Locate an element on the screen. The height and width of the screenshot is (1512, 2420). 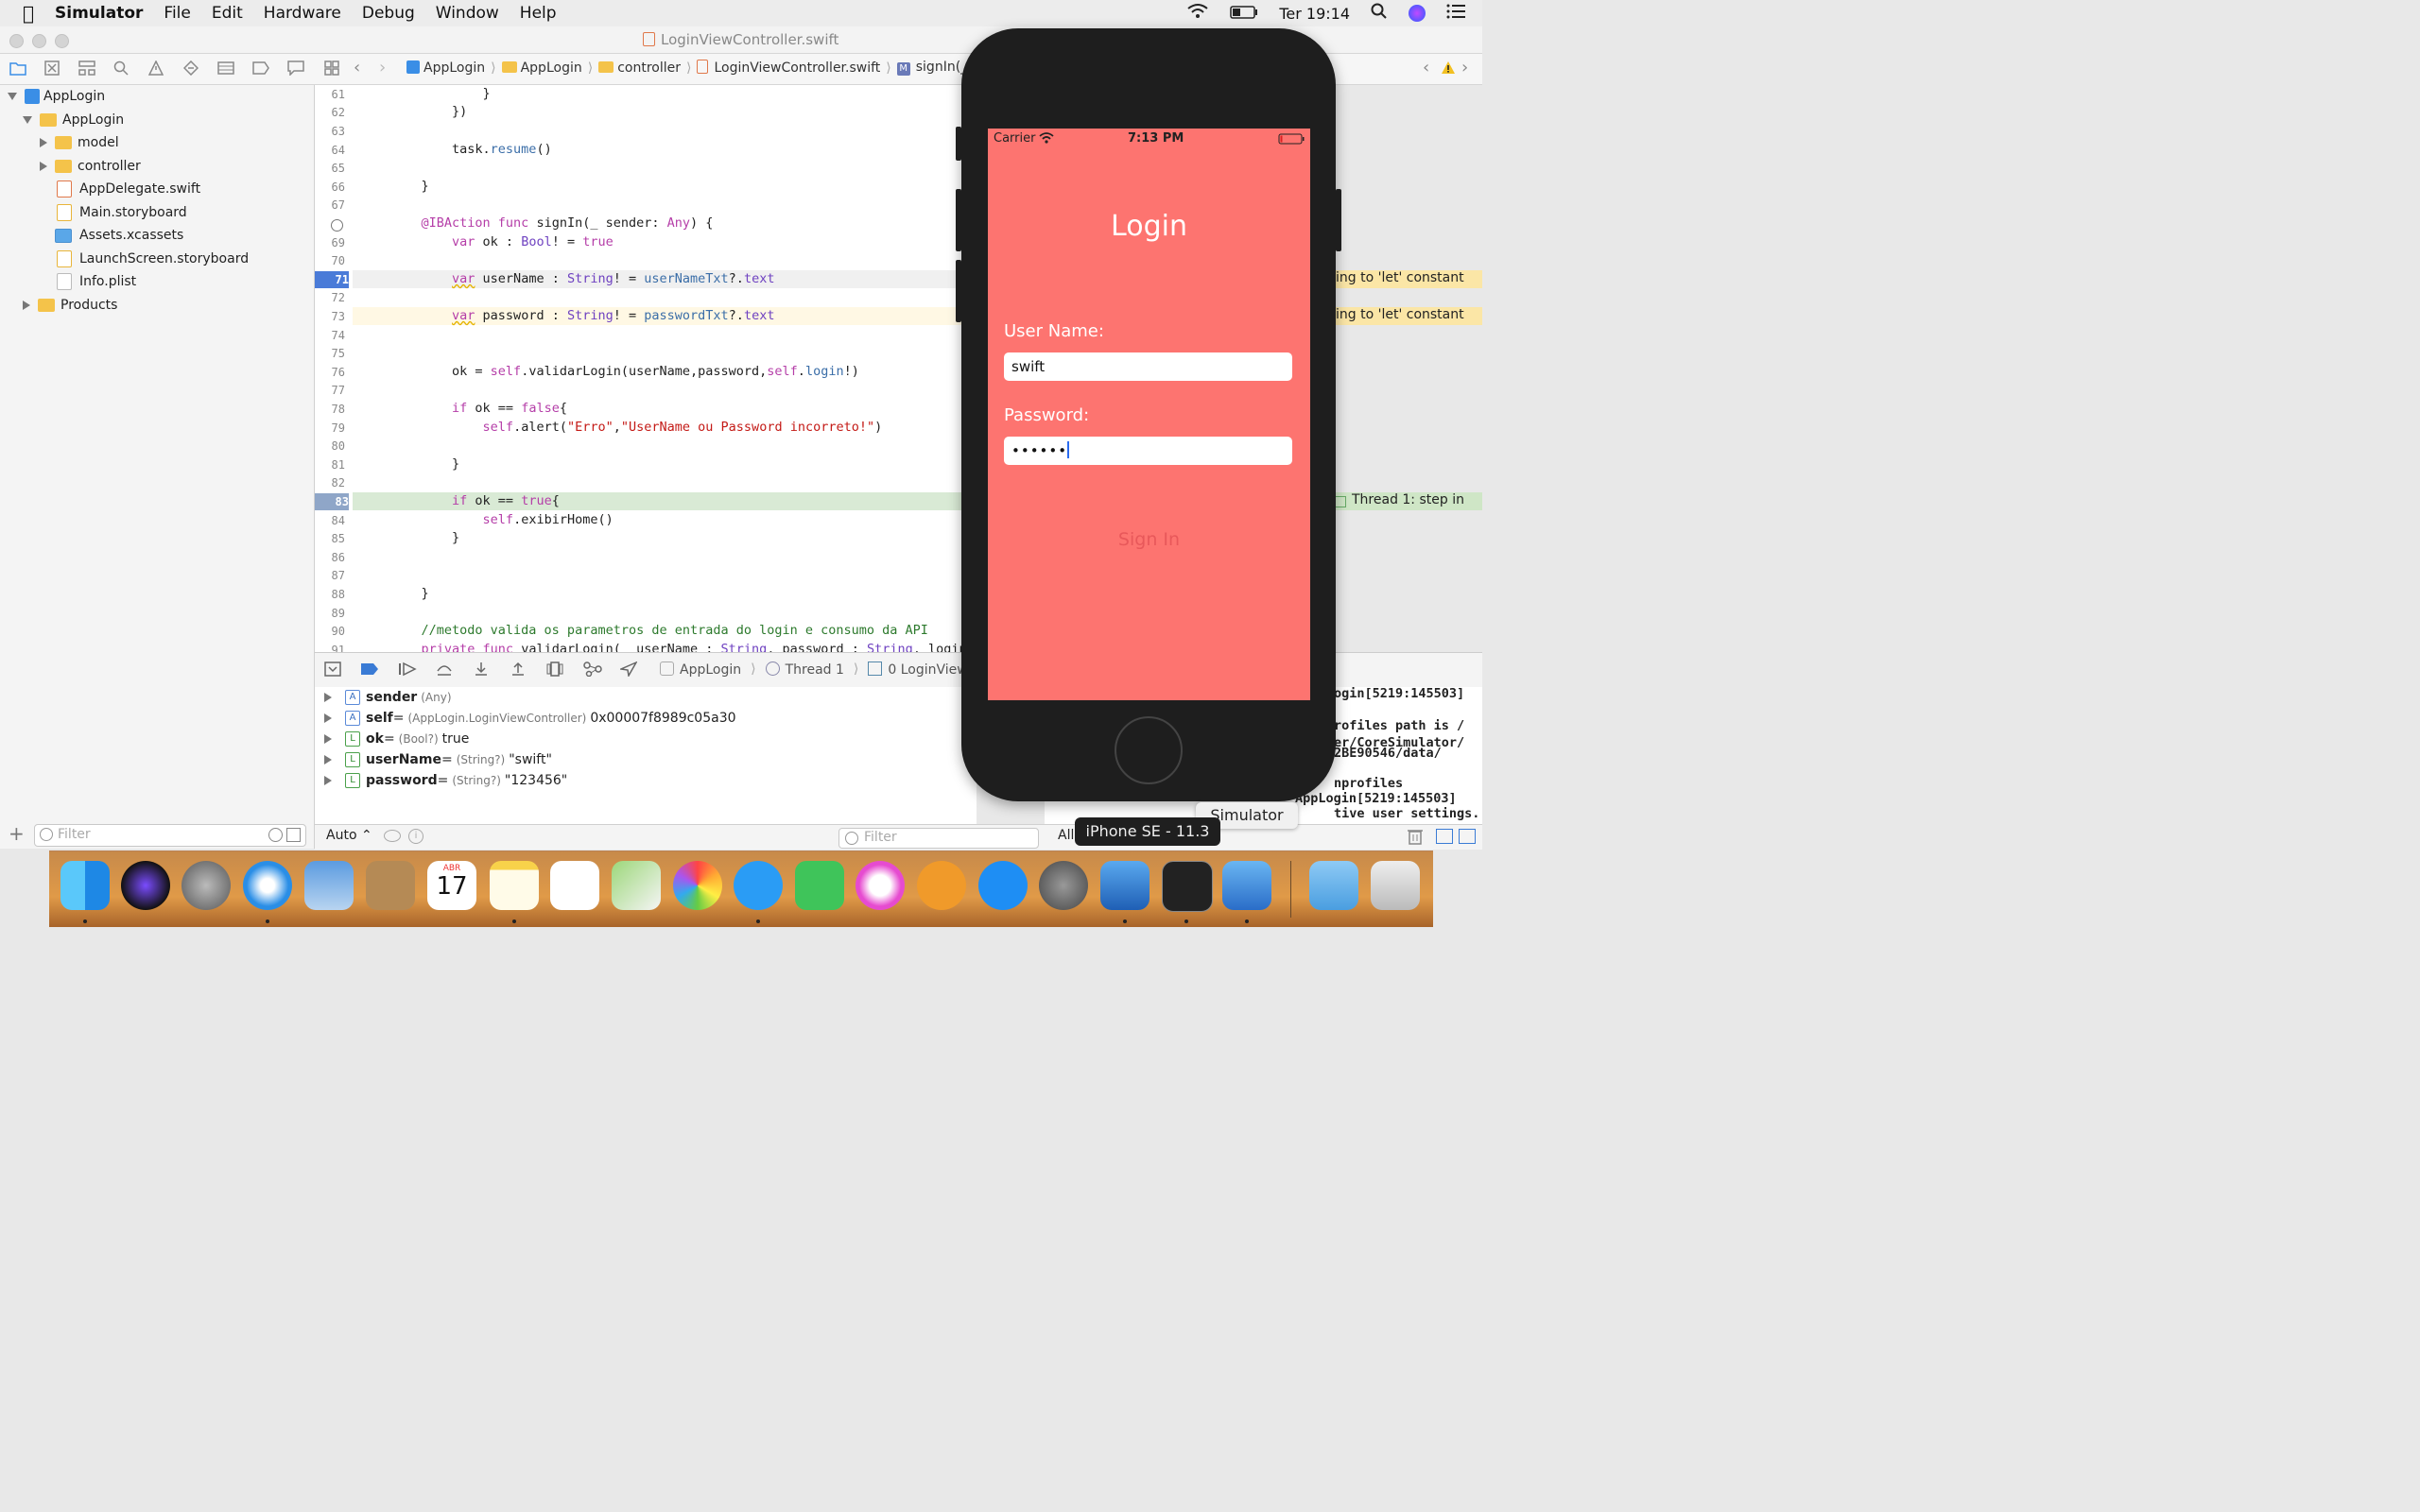
next-issue-icon: › is located at coordinates (1464, 67).